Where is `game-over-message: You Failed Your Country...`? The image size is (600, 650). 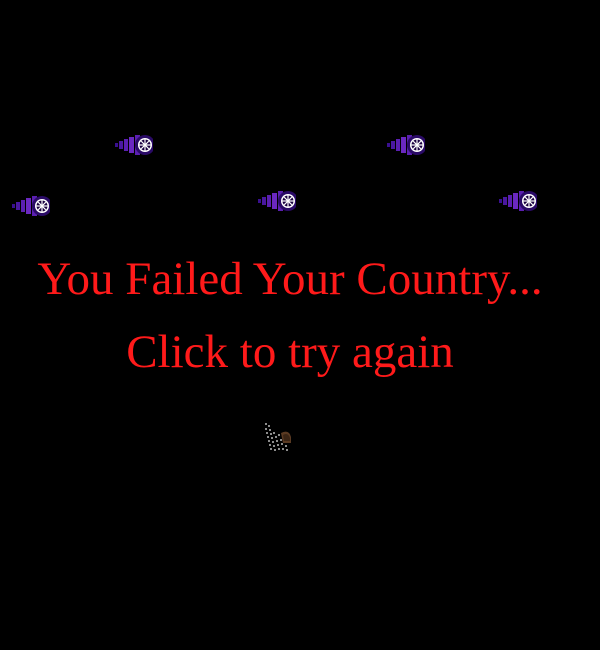 game-over-message: You Failed Your Country... is located at coordinates (290, 279).